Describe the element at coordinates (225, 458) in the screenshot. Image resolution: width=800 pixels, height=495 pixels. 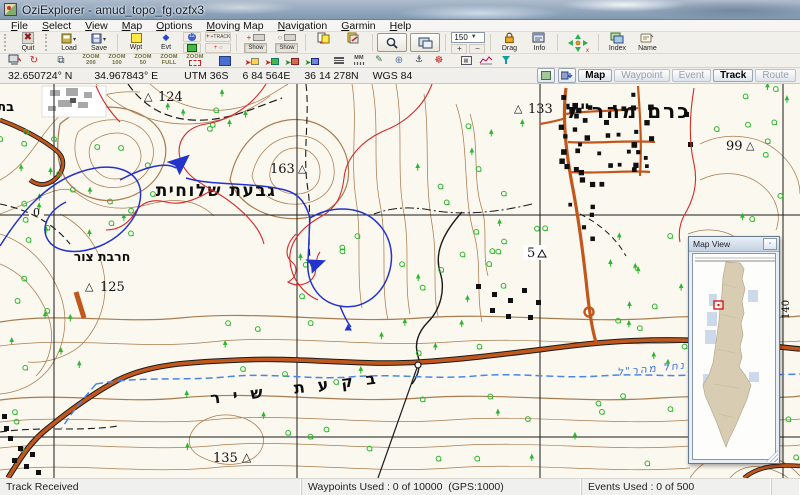
I see `svg-text: 135` at that location.